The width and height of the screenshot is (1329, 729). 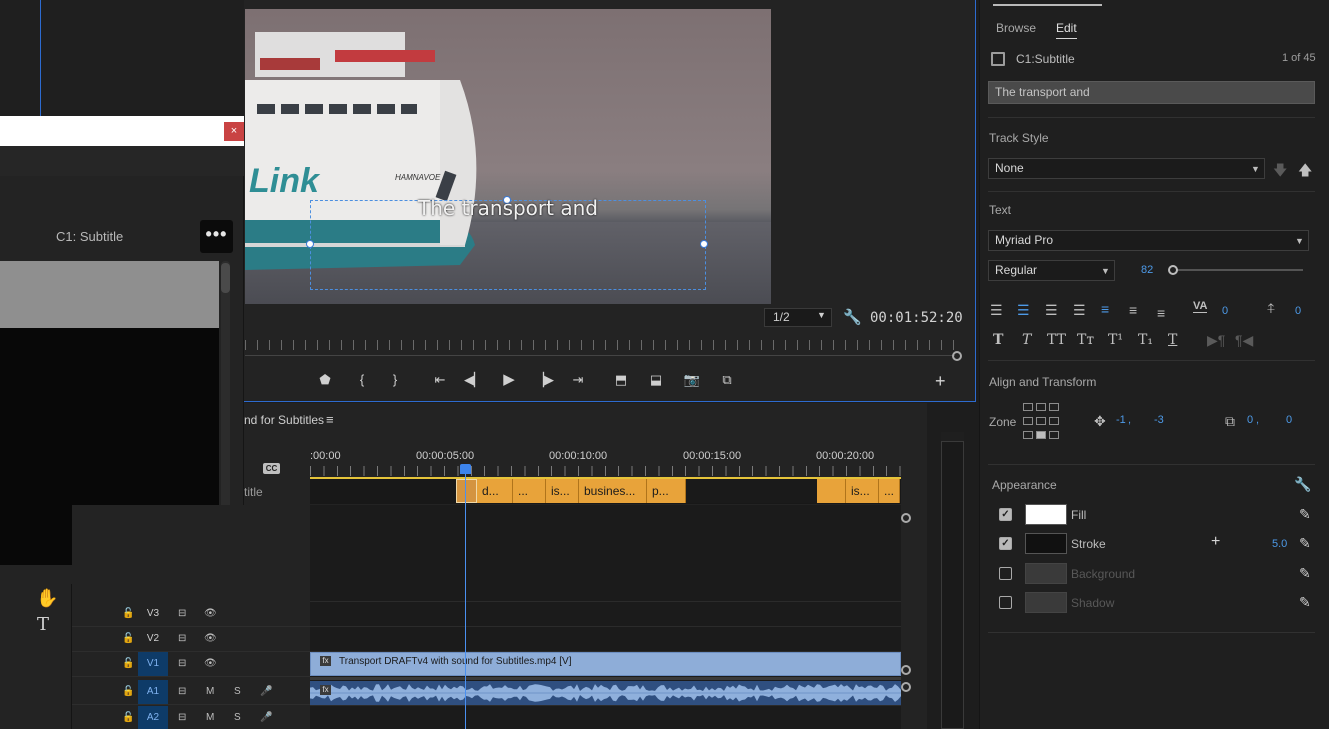 What do you see at coordinates (1016, 28) in the screenshot?
I see `tab-browse: Browse` at bounding box center [1016, 28].